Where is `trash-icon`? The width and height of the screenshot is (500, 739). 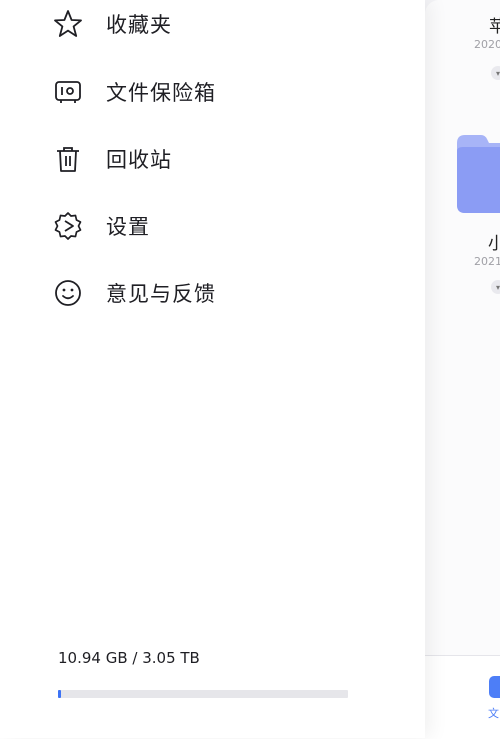 trash-icon is located at coordinates (68, 159).